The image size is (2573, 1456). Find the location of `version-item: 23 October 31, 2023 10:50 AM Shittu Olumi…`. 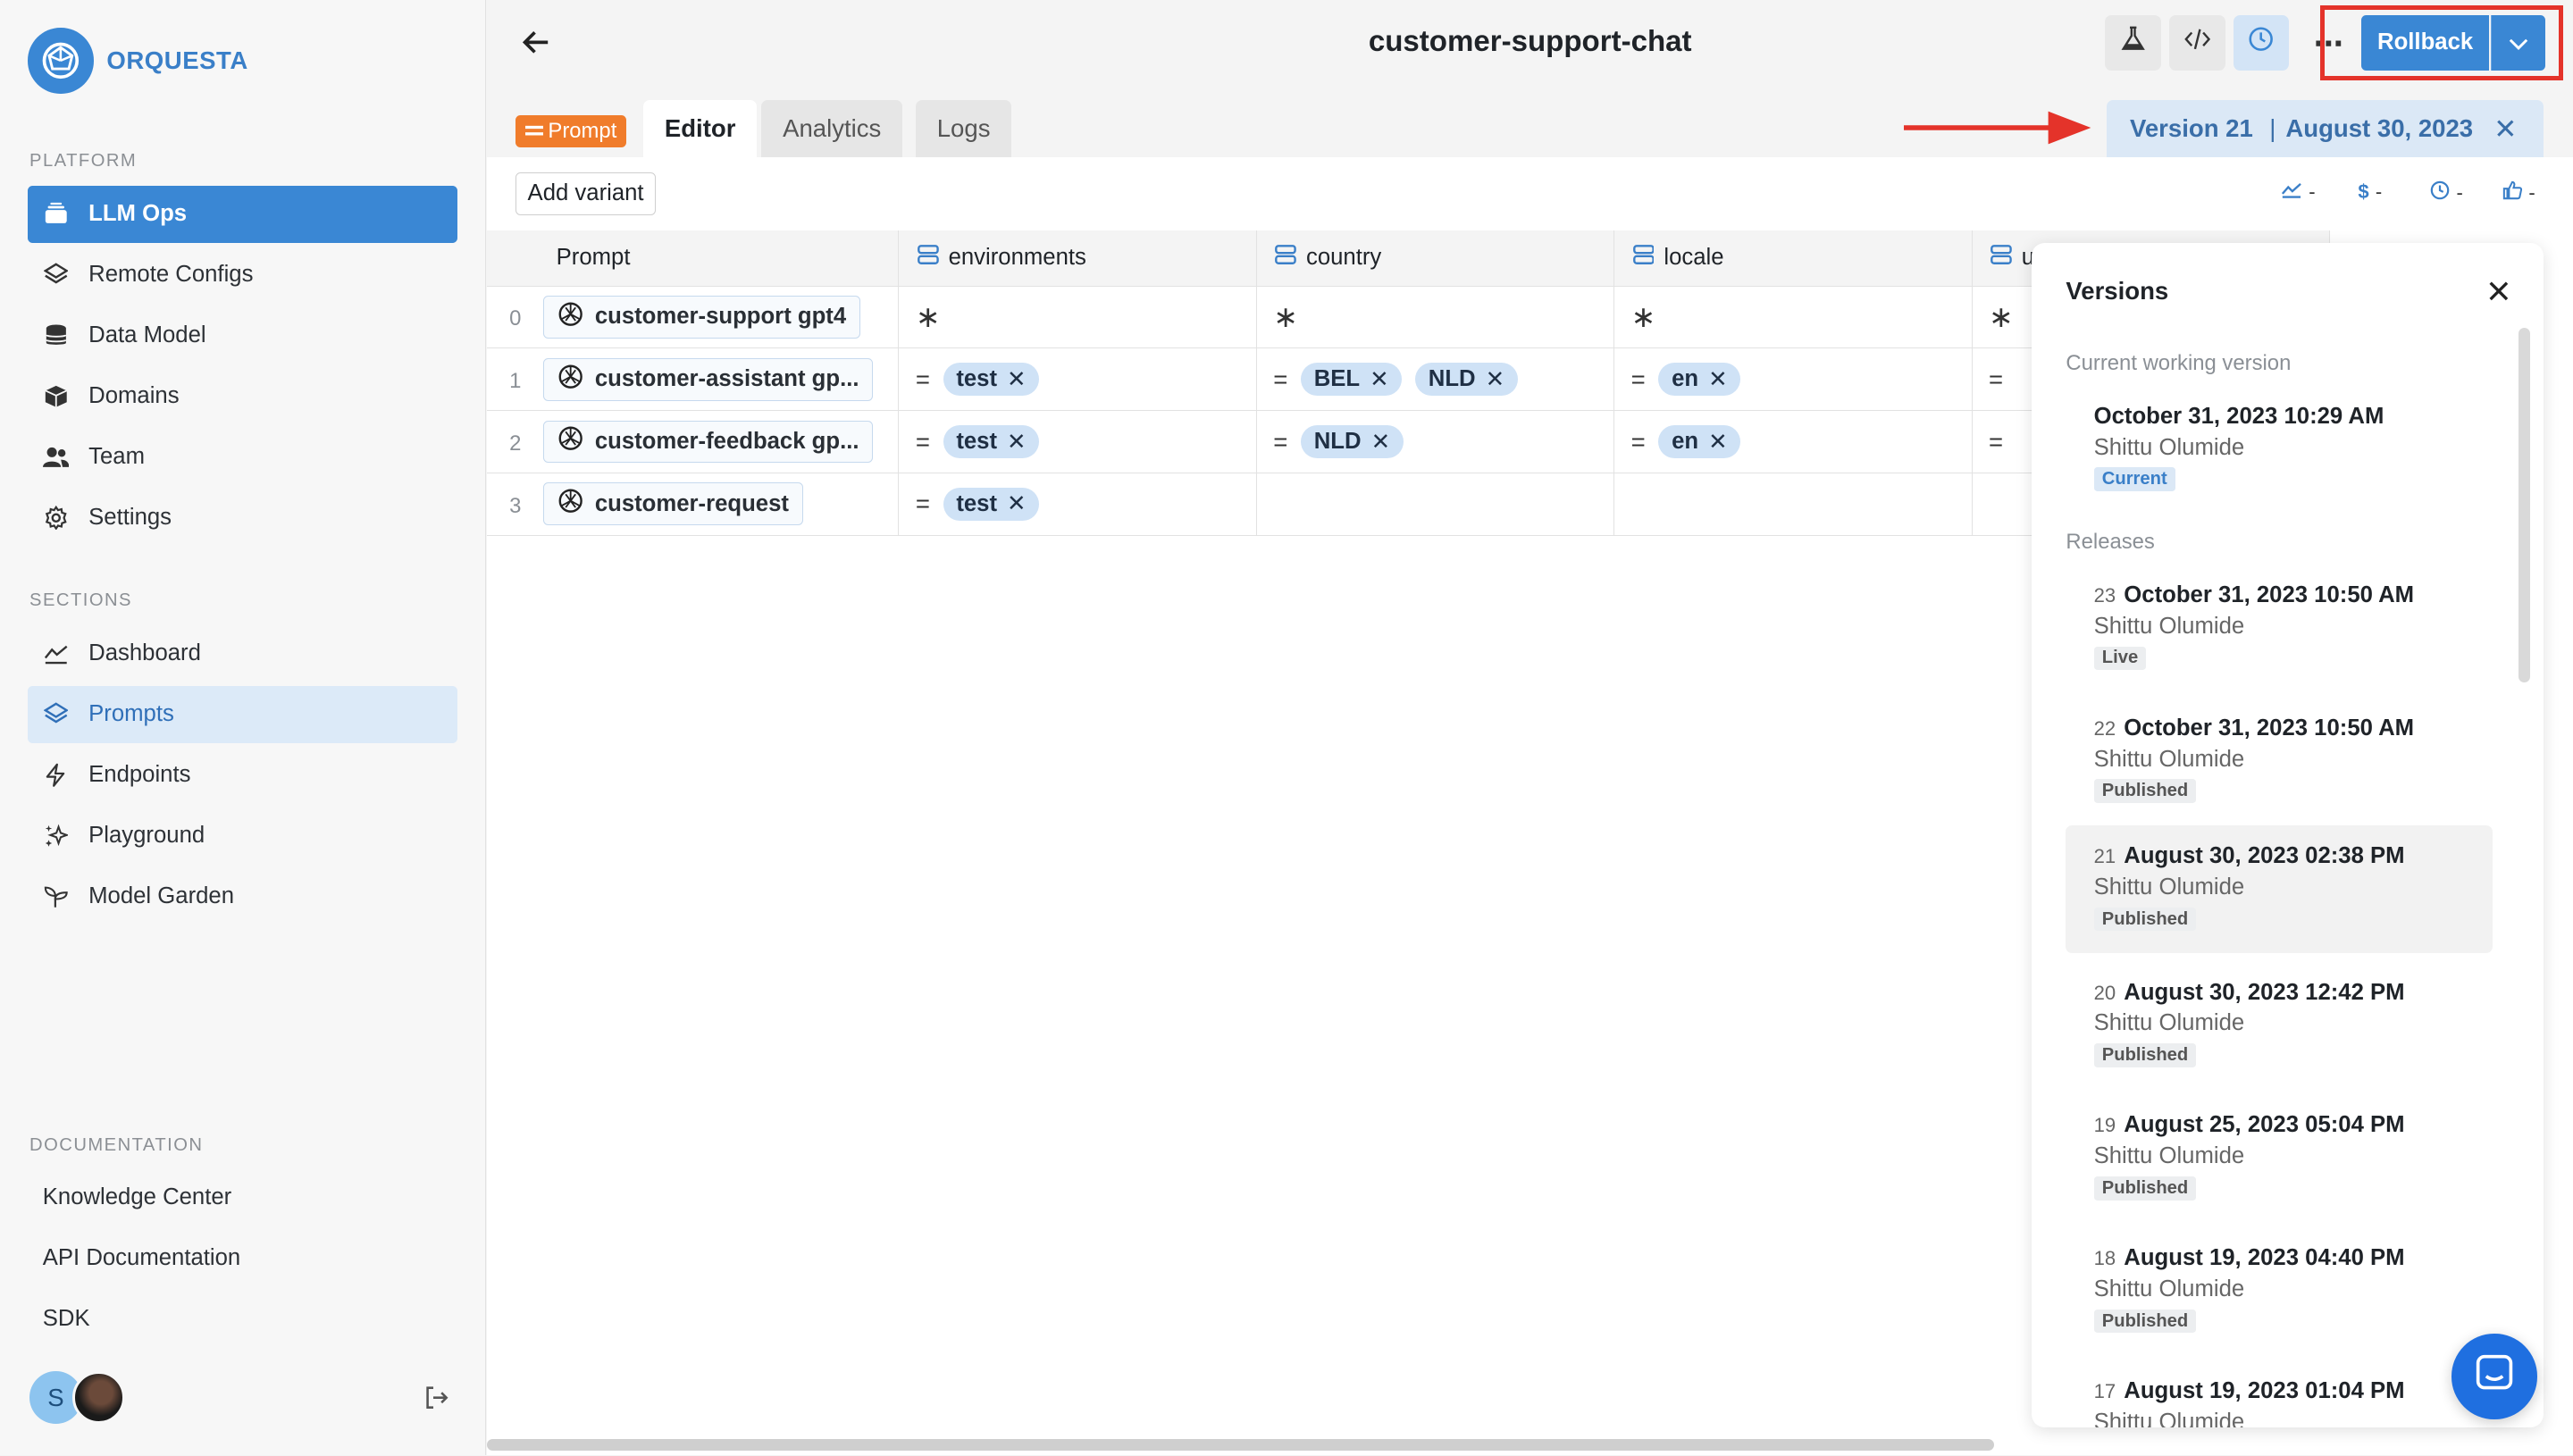

version-item: 23 October 31, 2023 10:50 AM Shittu Olumi… is located at coordinates (2279, 628).